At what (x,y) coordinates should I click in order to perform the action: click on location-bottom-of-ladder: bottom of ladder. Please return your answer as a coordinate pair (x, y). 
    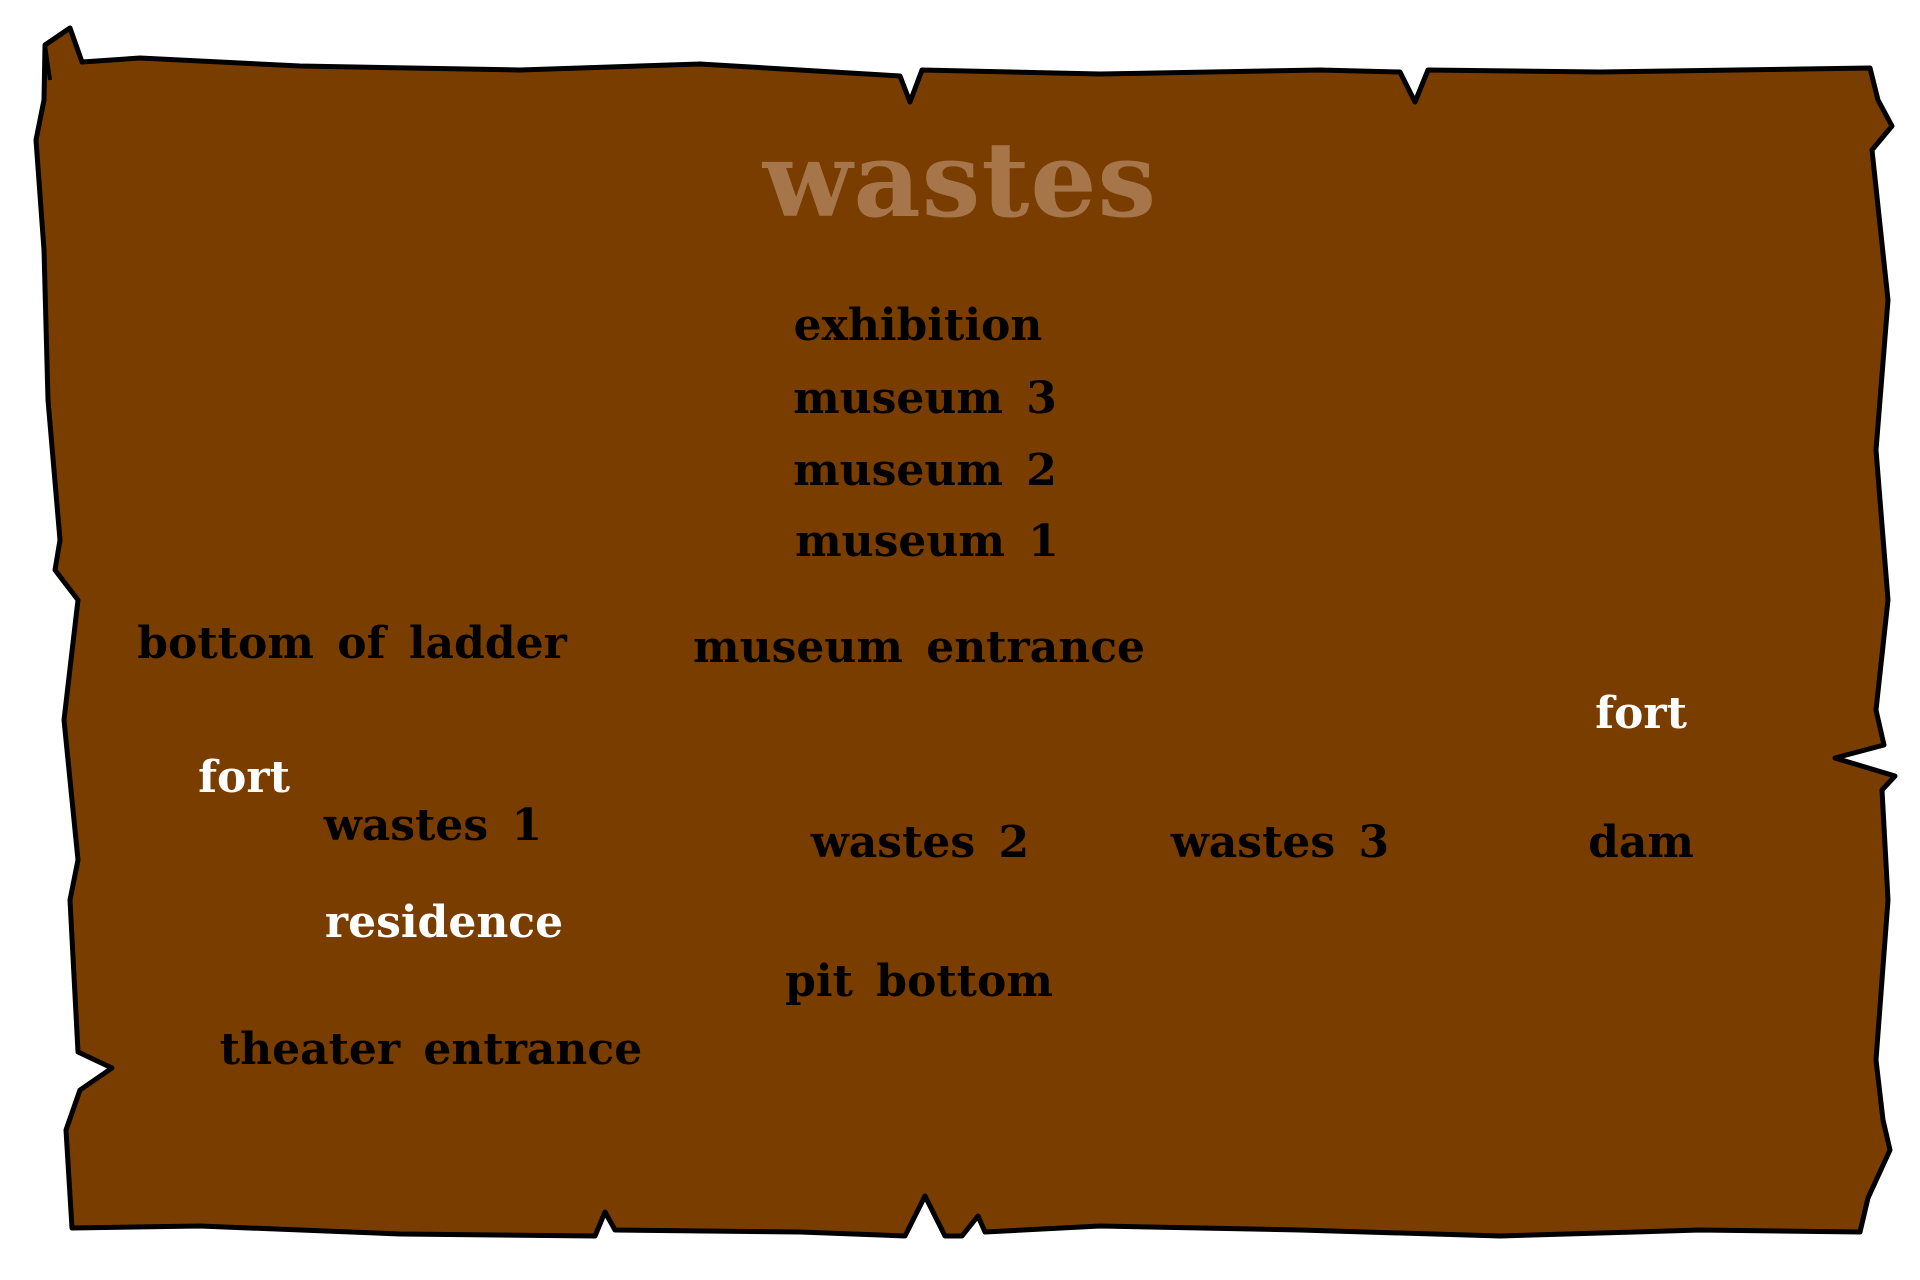
    Looking at the image, I should click on (352, 644).